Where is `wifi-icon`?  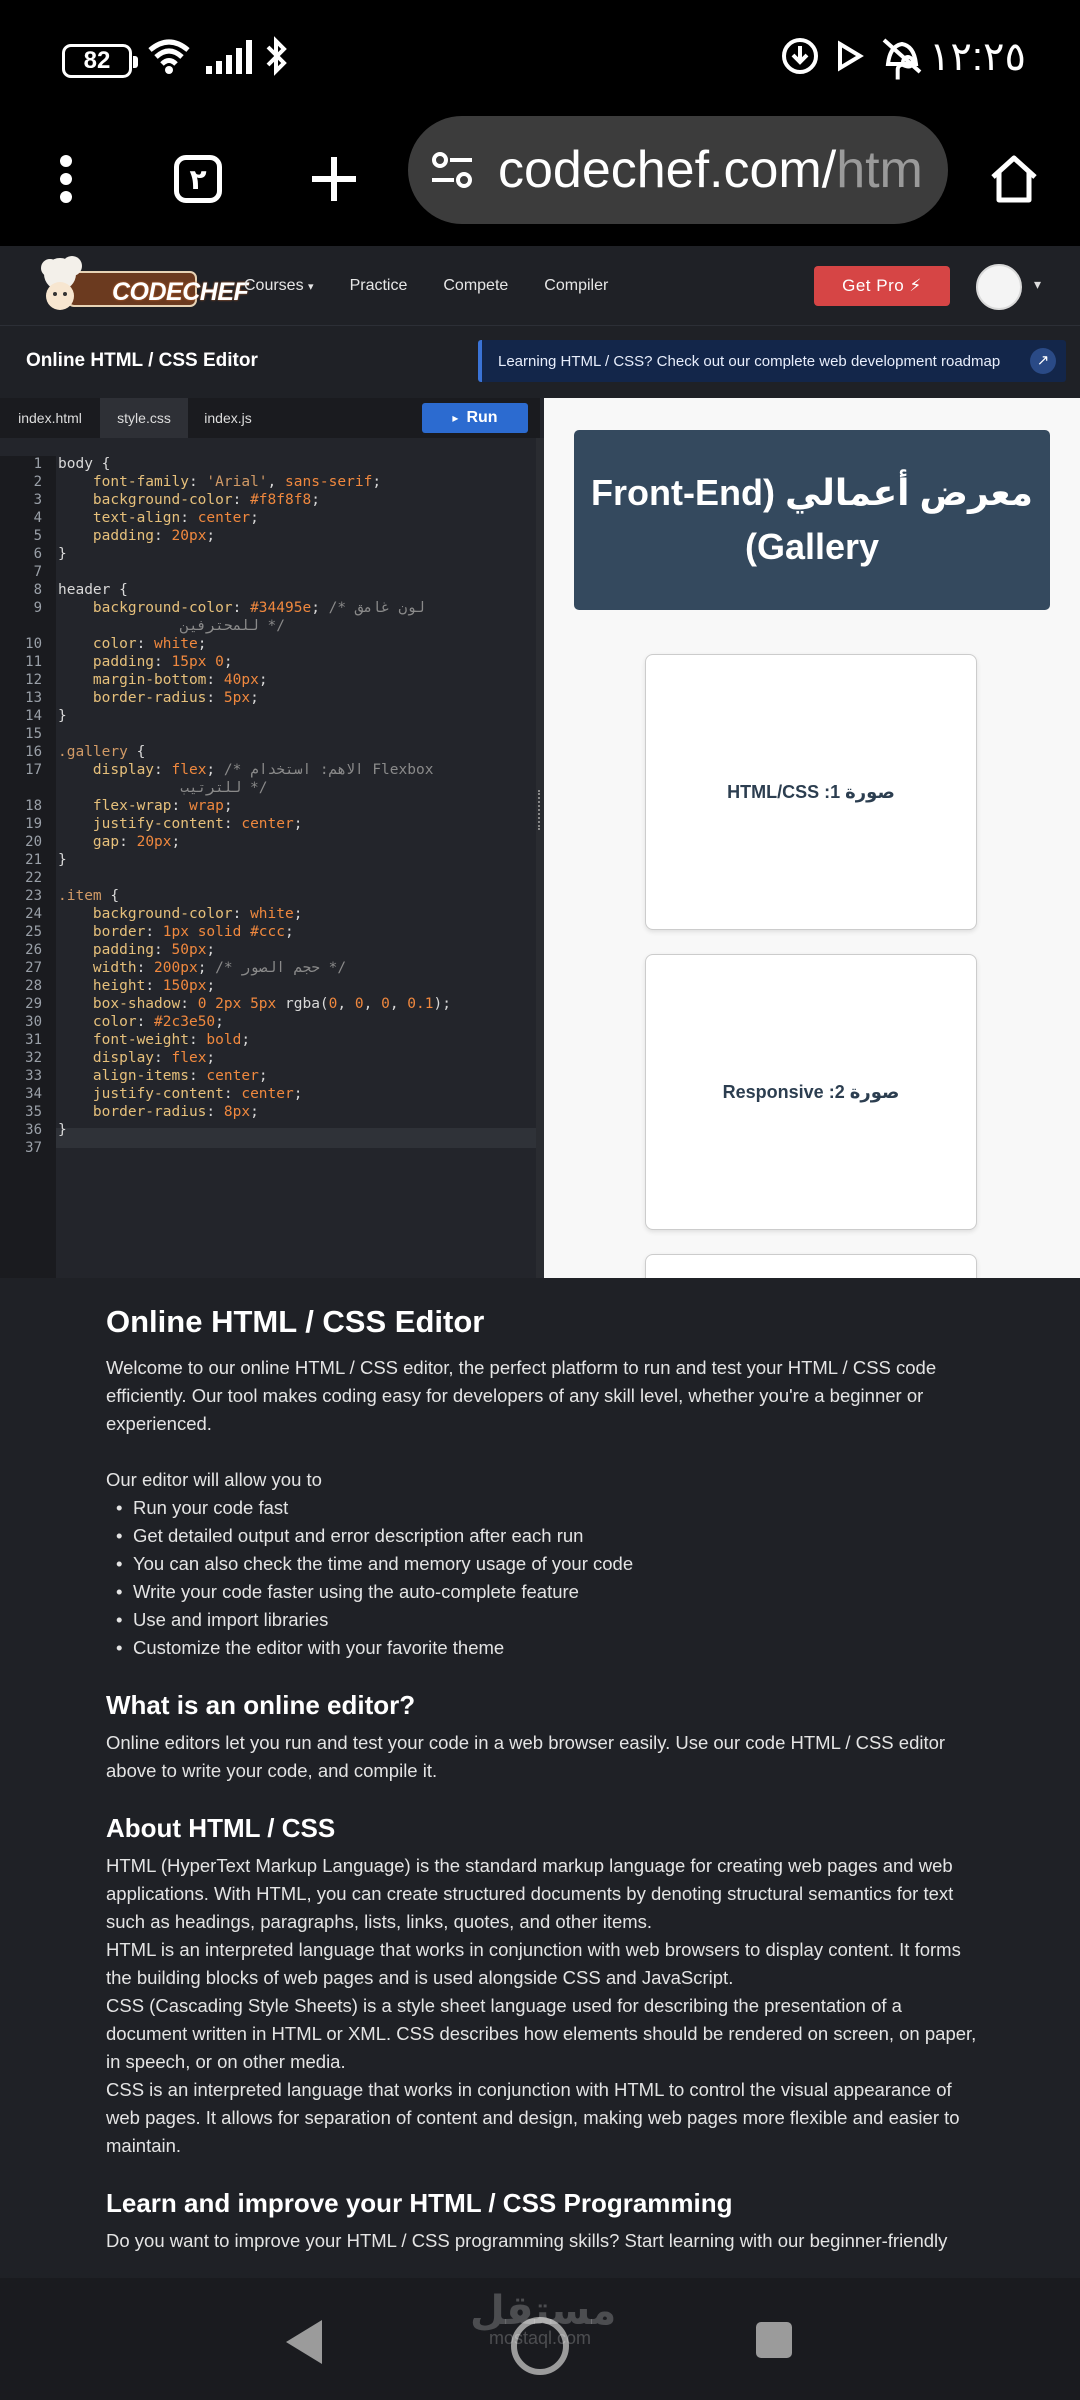
wifi-icon is located at coordinates (169, 56).